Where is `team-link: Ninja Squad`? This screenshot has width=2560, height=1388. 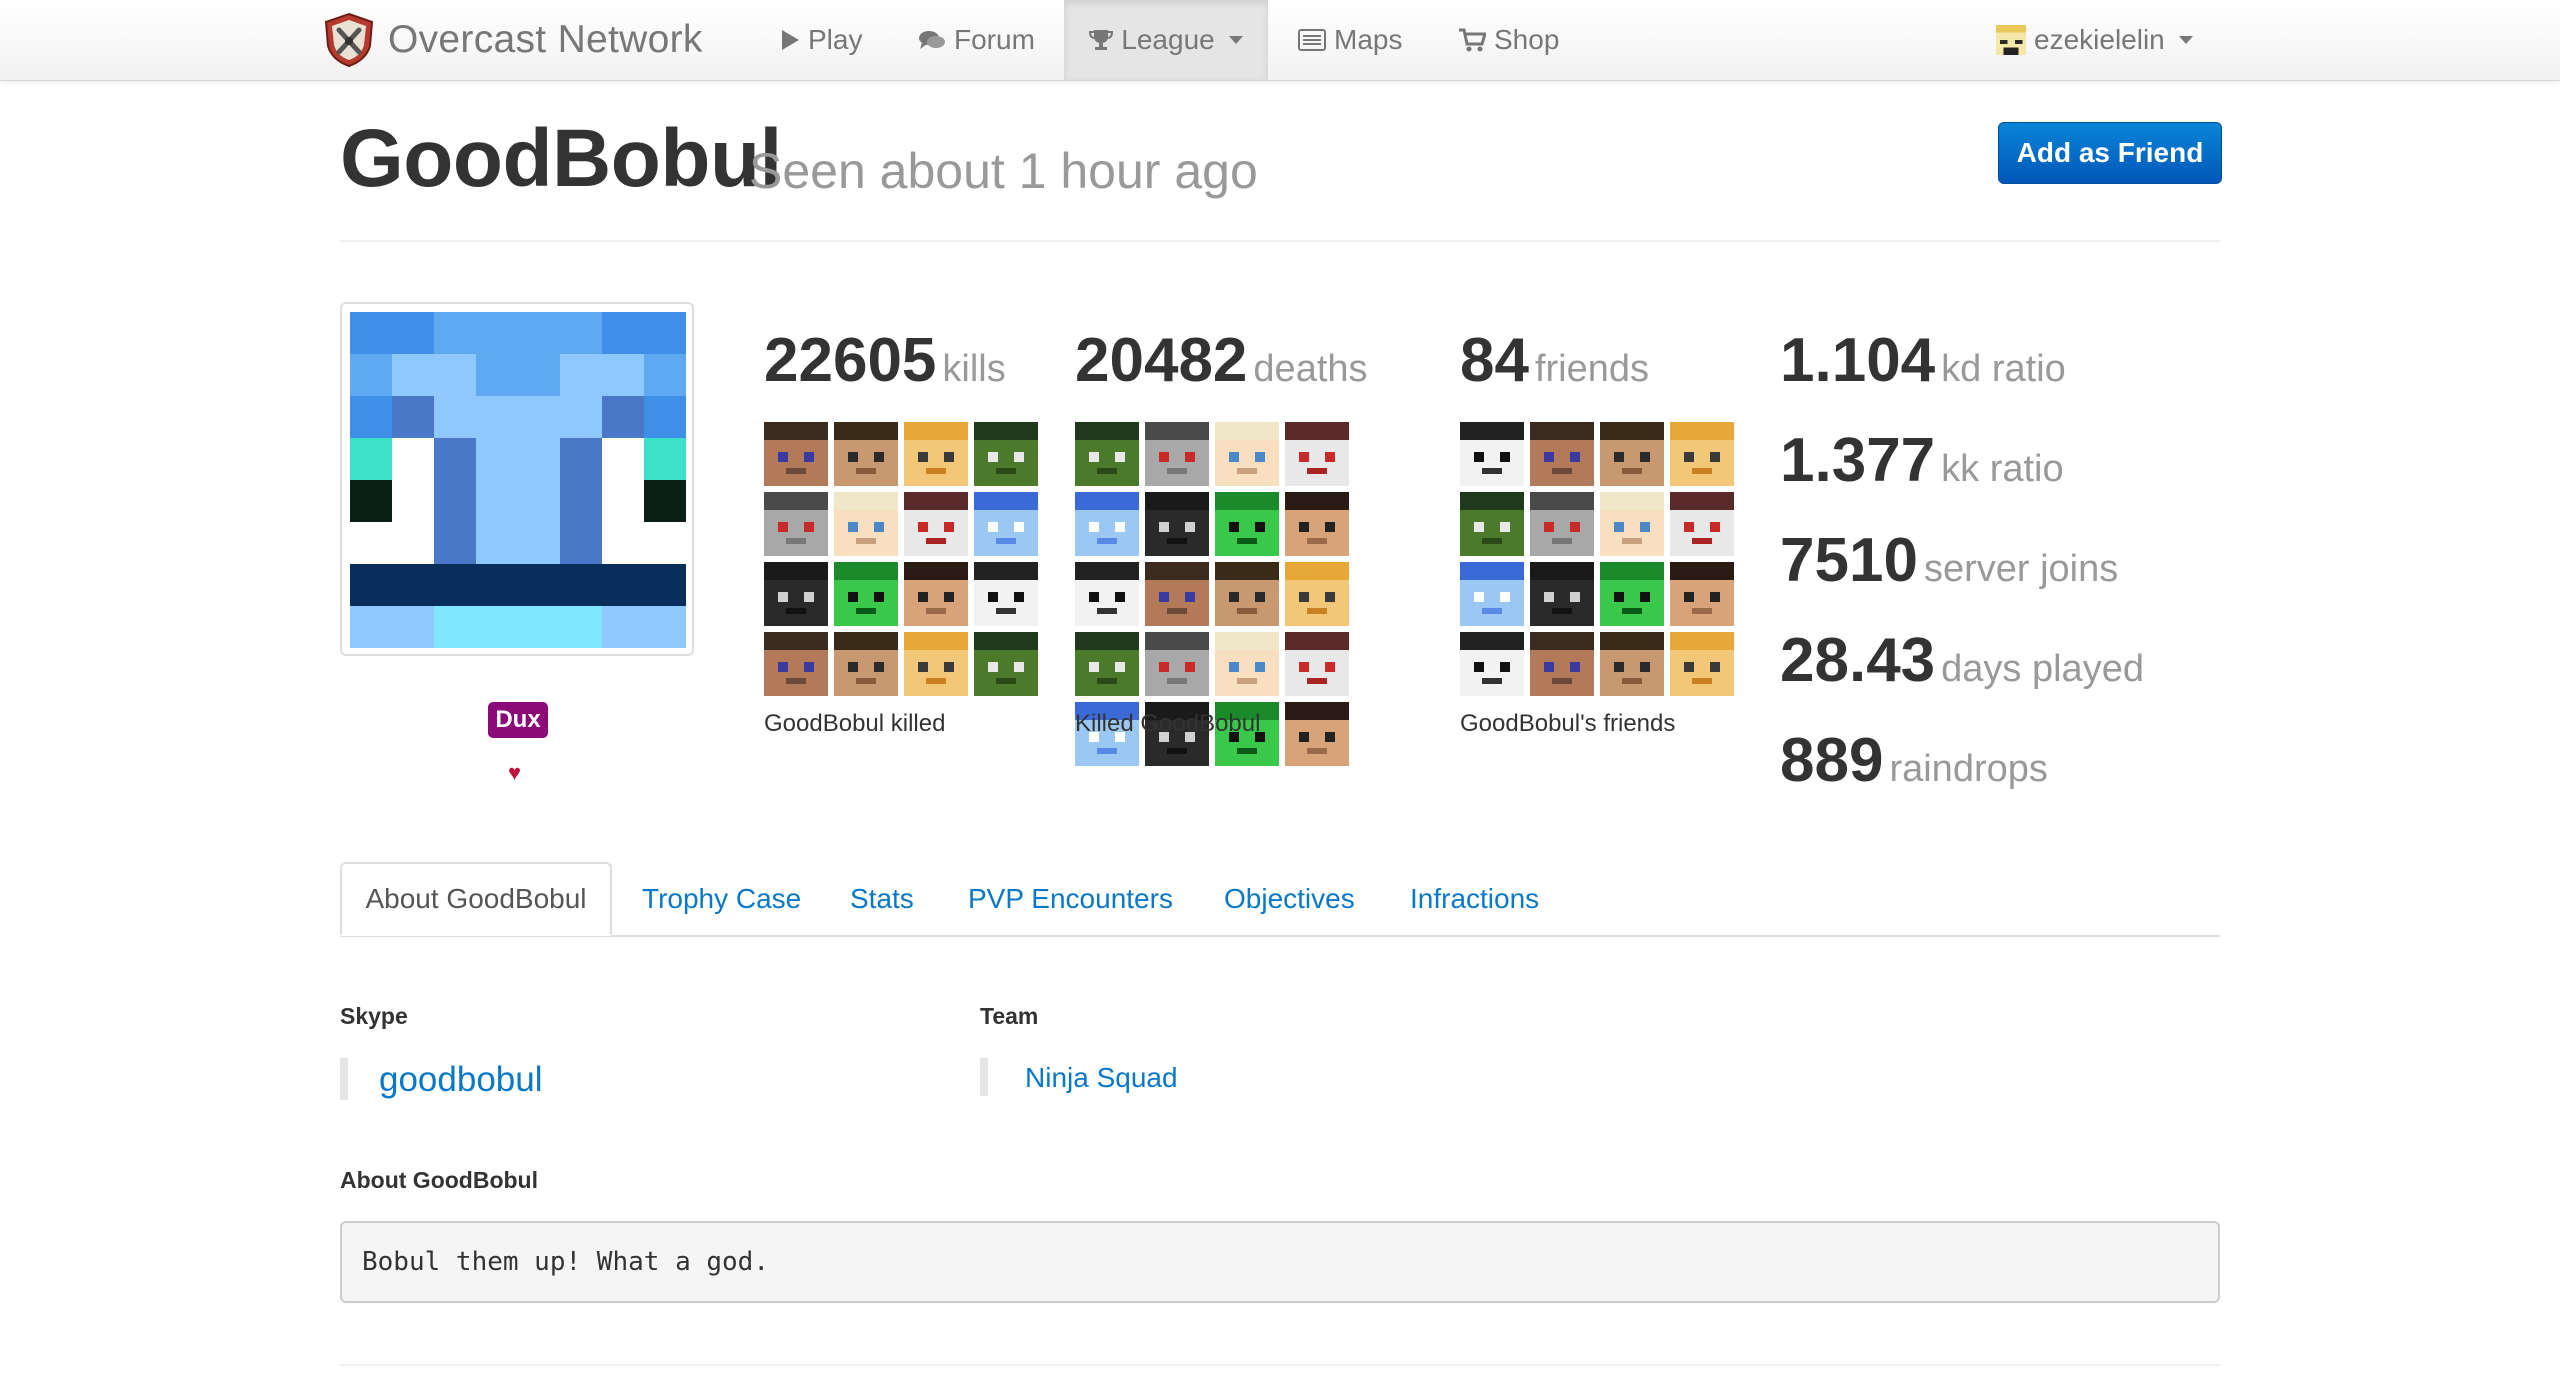 team-link: Ninja Squad is located at coordinates (1101, 1078).